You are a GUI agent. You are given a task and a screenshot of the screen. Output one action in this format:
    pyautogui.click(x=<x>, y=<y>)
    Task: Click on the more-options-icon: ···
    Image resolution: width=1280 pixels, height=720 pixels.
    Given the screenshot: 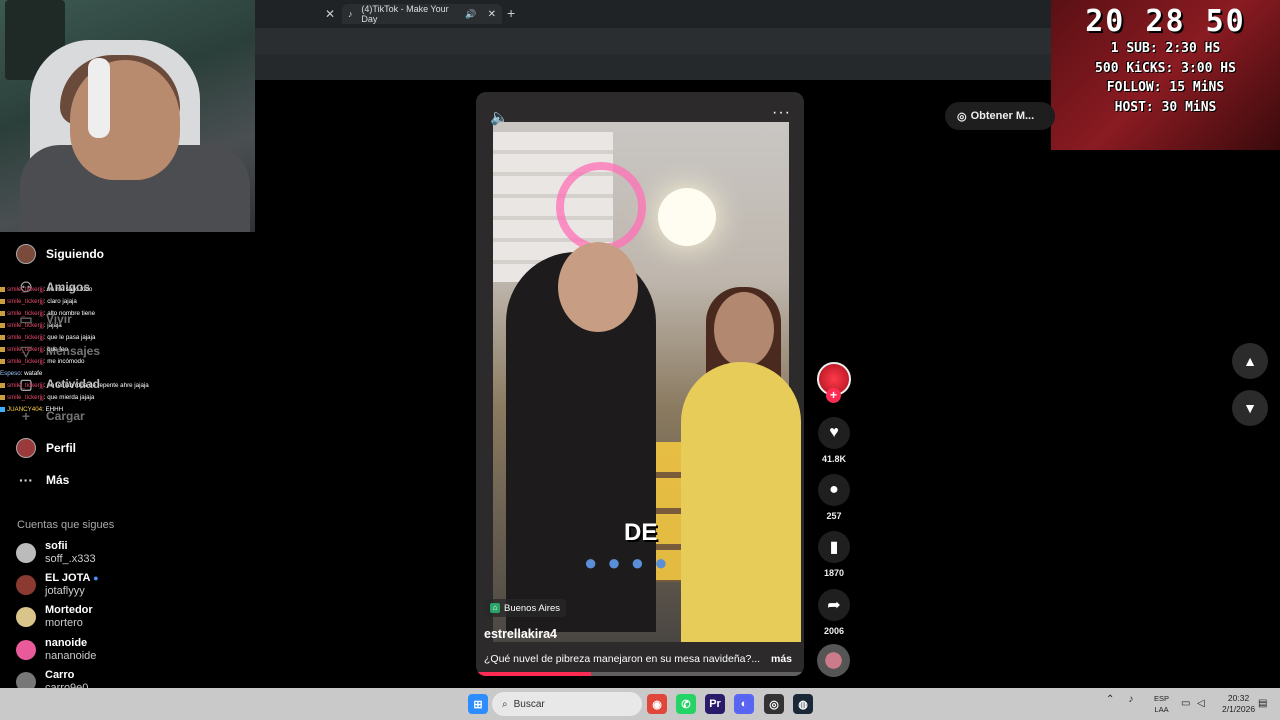 What is the action you would take?
    pyautogui.click(x=781, y=113)
    